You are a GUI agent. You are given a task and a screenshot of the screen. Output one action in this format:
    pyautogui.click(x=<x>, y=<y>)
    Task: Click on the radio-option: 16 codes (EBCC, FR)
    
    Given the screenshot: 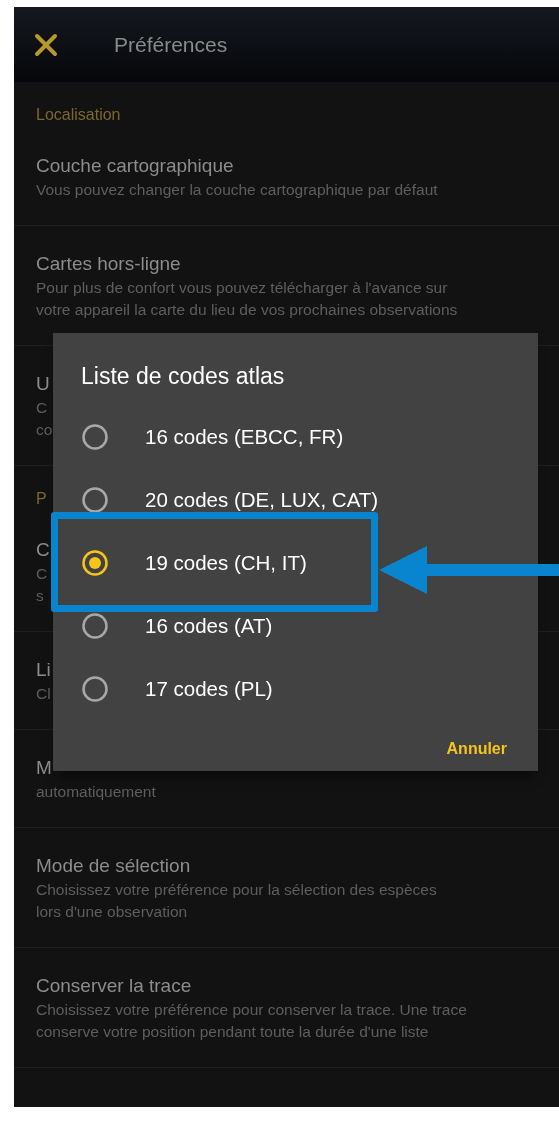 What is the action you would take?
    pyautogui.click(x=212, y=437)
    